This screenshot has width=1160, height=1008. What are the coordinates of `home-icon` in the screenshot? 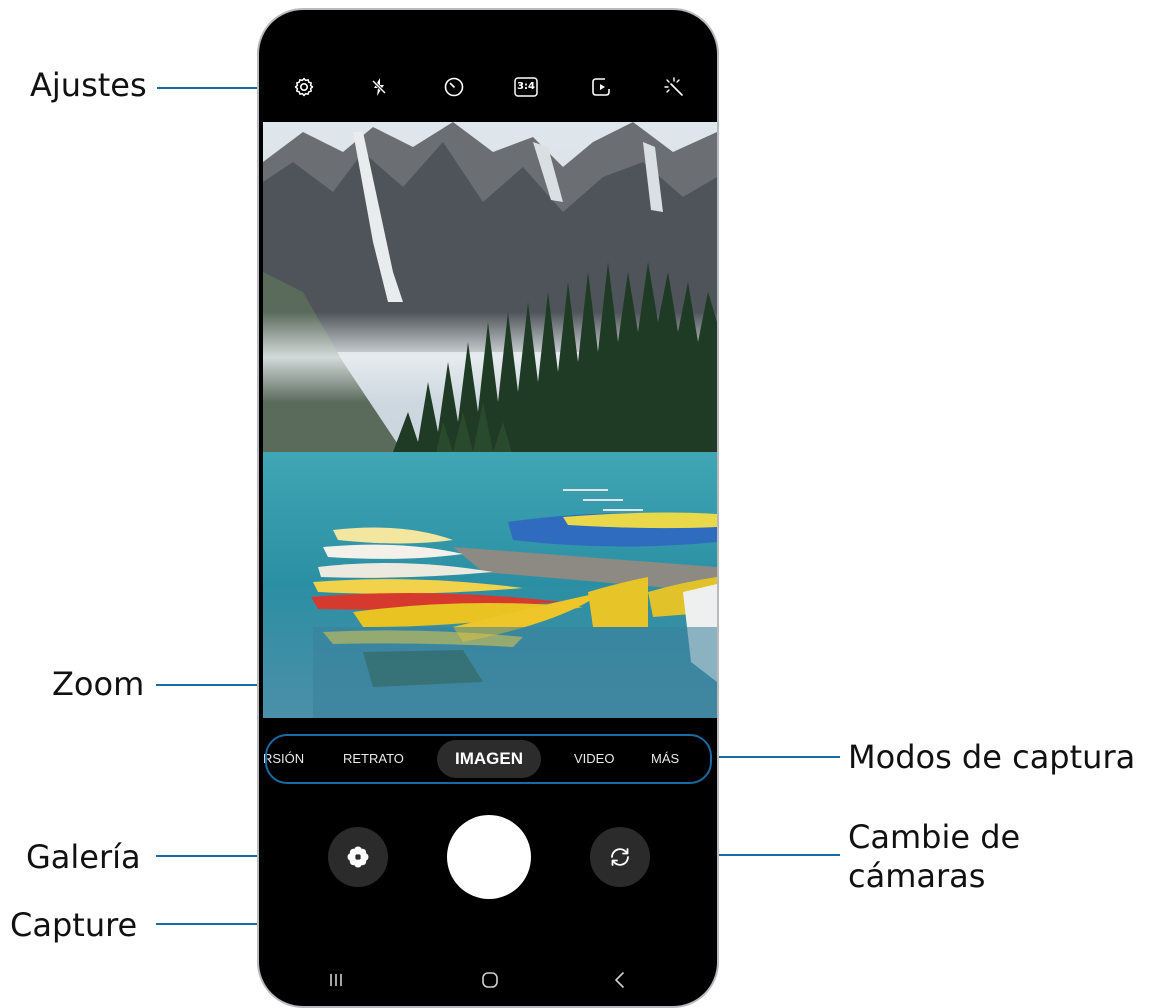 It's located at (490, 980).